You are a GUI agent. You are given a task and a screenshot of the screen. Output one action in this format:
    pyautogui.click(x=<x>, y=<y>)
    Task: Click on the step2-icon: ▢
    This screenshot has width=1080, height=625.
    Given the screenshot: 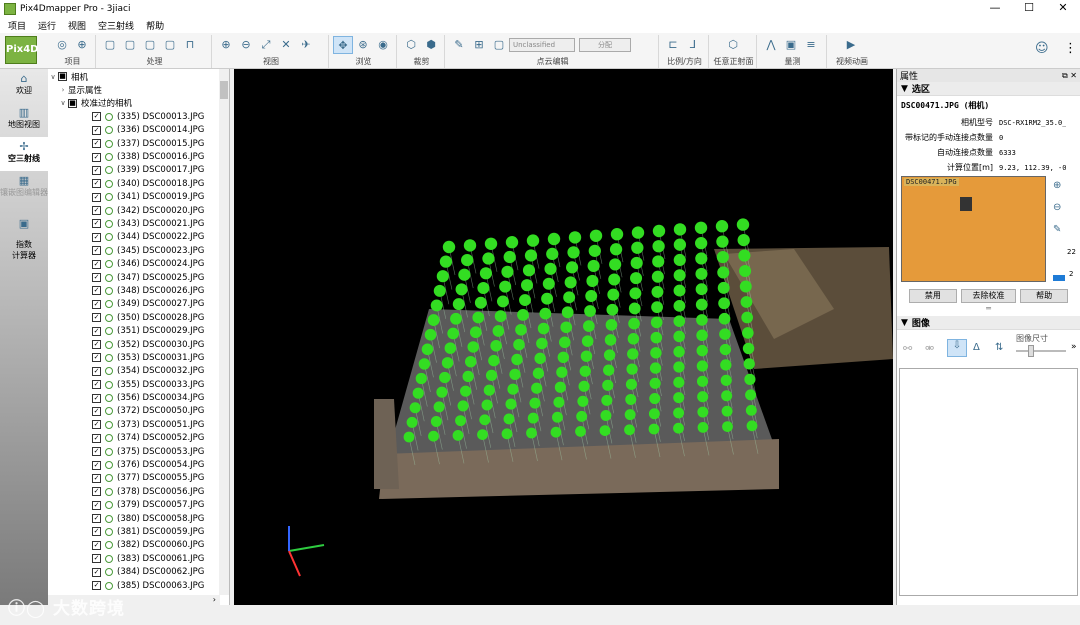 What is the action you would take?
    pyautogui.click(x=130, y=45)
    